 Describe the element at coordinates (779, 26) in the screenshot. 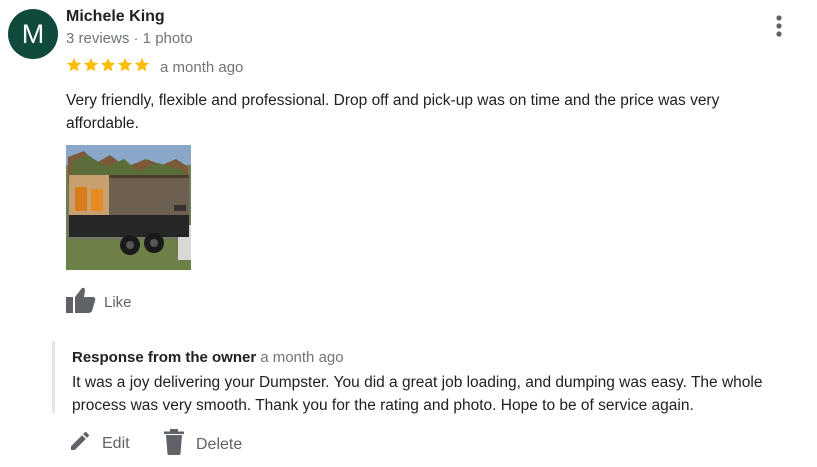

I see `more-vert-icon` at that location.